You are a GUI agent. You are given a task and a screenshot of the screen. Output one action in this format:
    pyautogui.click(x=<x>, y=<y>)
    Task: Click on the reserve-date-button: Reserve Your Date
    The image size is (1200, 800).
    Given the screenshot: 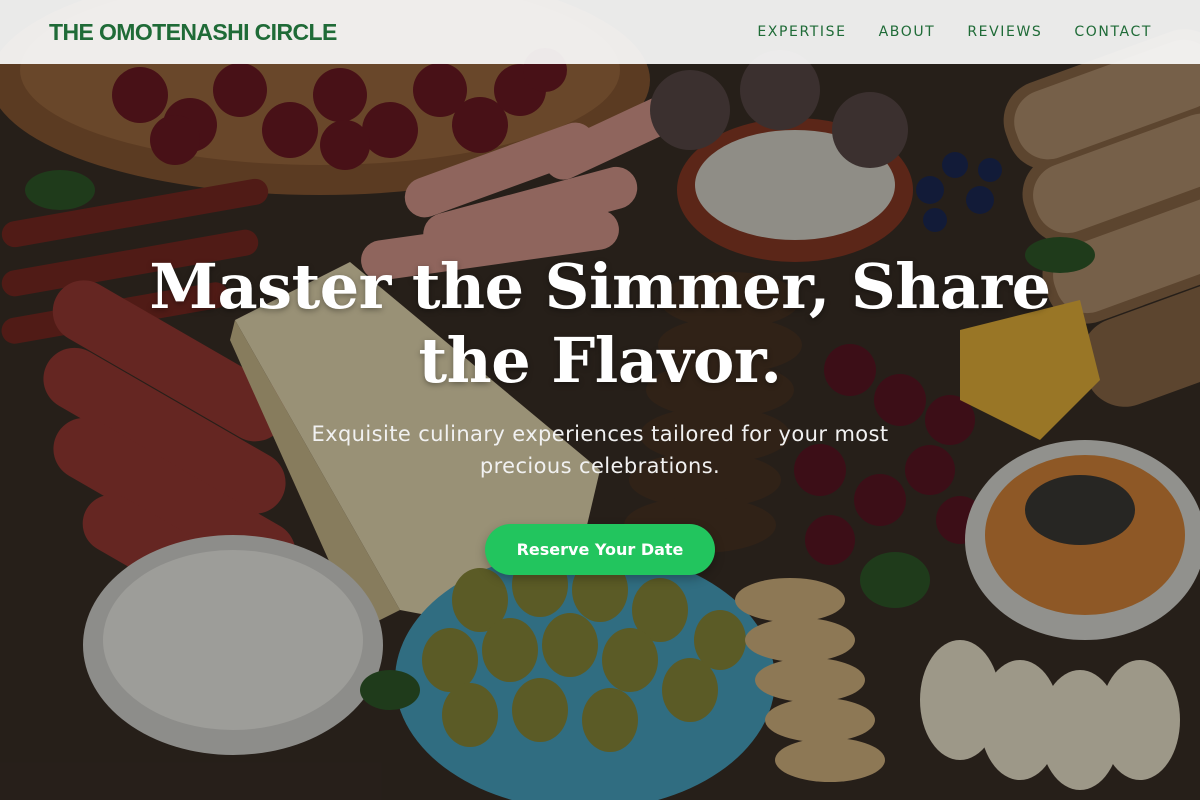 What is the action you would take?
    pyautogui.click(x=600, y=549)
    